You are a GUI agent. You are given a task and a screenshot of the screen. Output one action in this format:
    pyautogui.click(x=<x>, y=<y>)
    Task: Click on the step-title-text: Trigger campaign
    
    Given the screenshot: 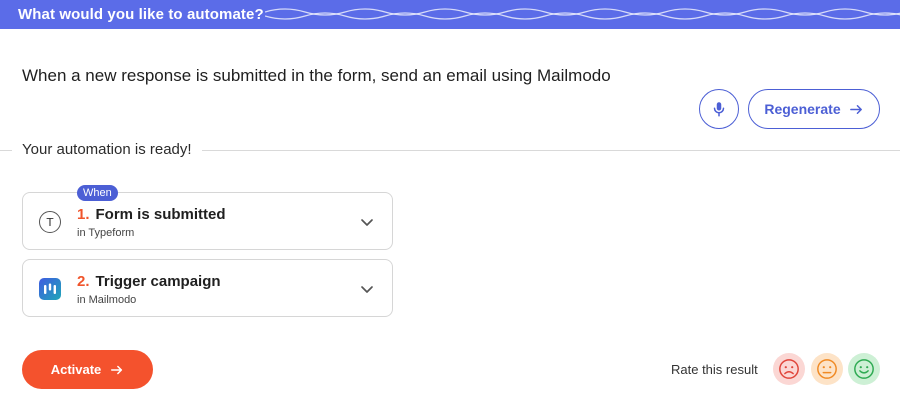 What is the action you would take?
    pyautogui.click(x=158, y=281)
    